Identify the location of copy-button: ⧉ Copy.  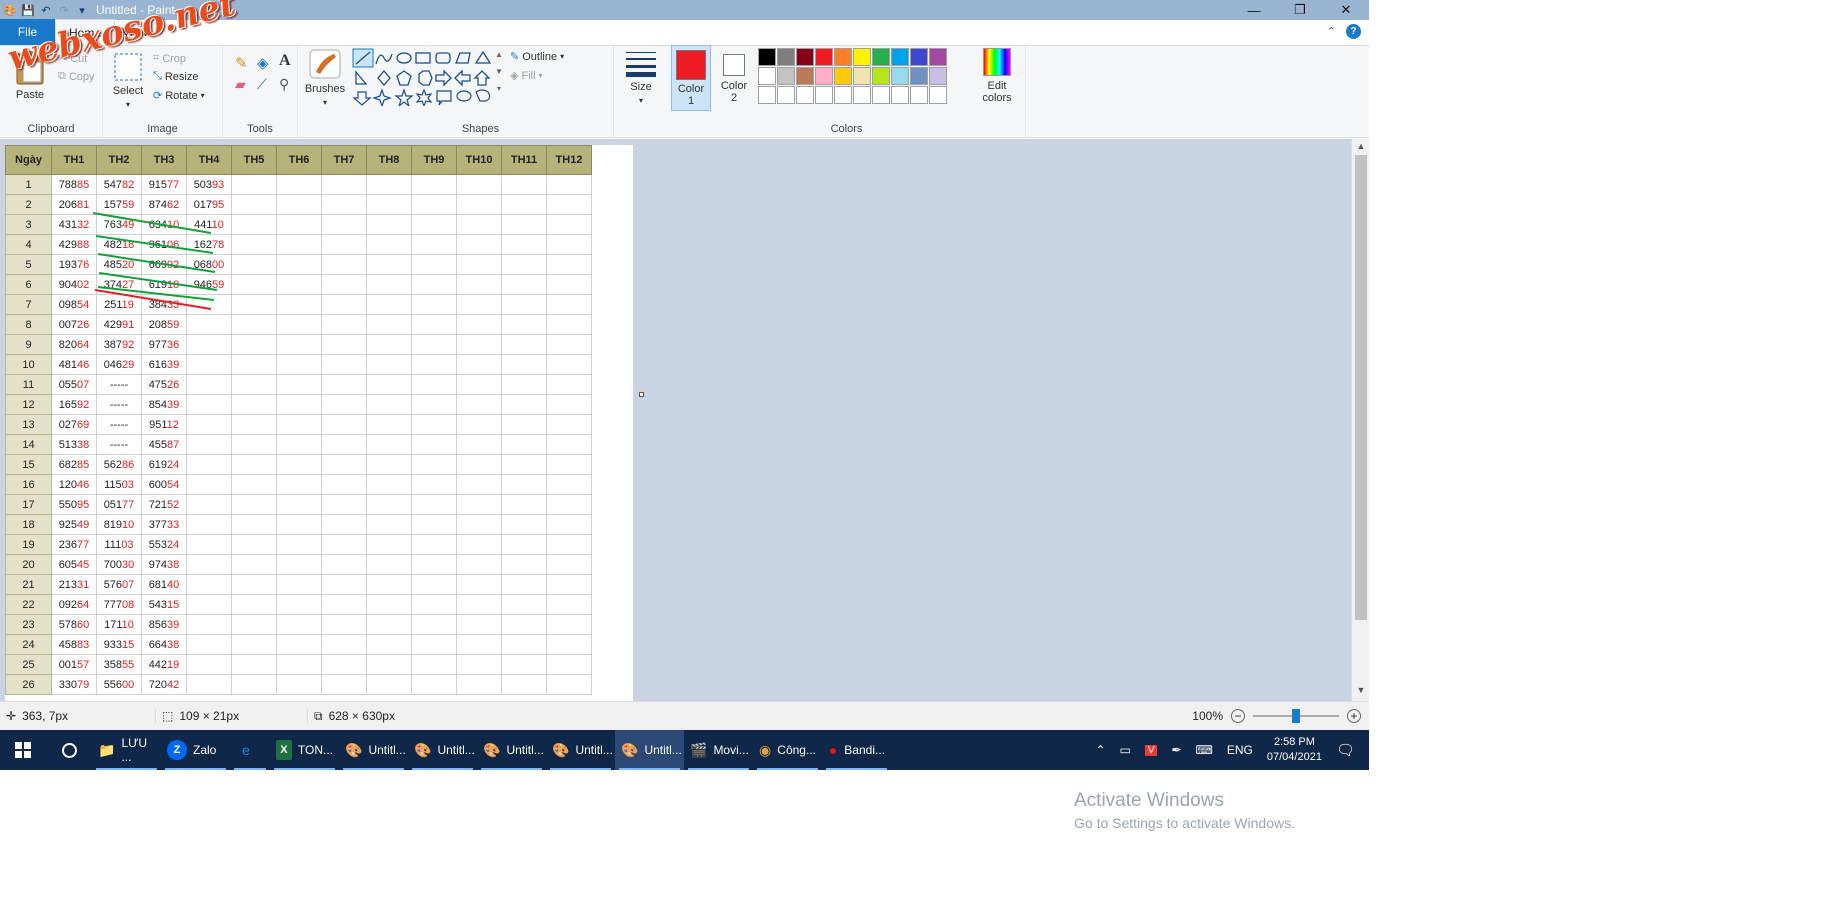
(76, 76).